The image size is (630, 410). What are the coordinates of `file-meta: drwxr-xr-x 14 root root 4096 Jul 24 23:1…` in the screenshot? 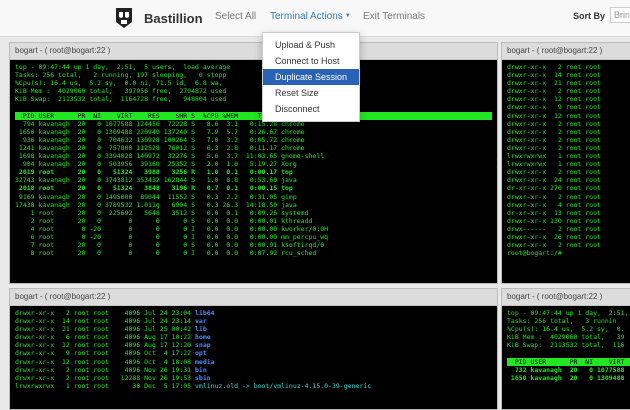 It's located at (105, 321).